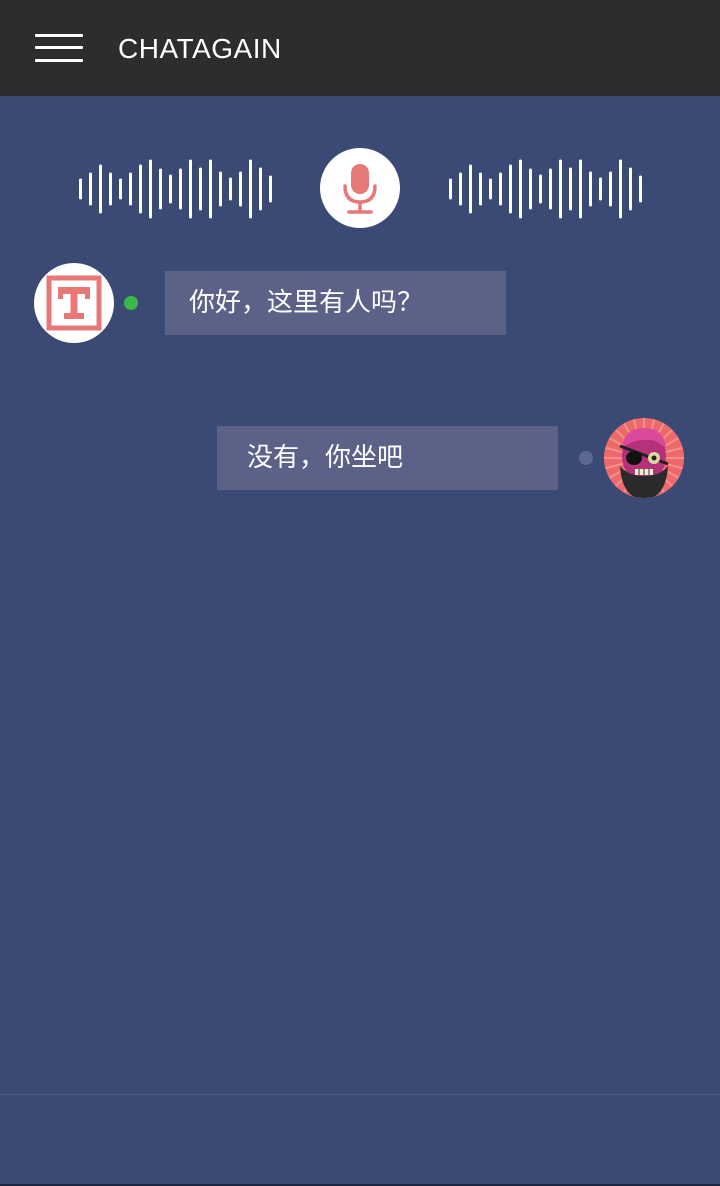 This screenshot has height=1186, width=720. Describe the element at coordinates (200, 48) in the screenshot. I see `app-title: CHATAGAIN` at that location.